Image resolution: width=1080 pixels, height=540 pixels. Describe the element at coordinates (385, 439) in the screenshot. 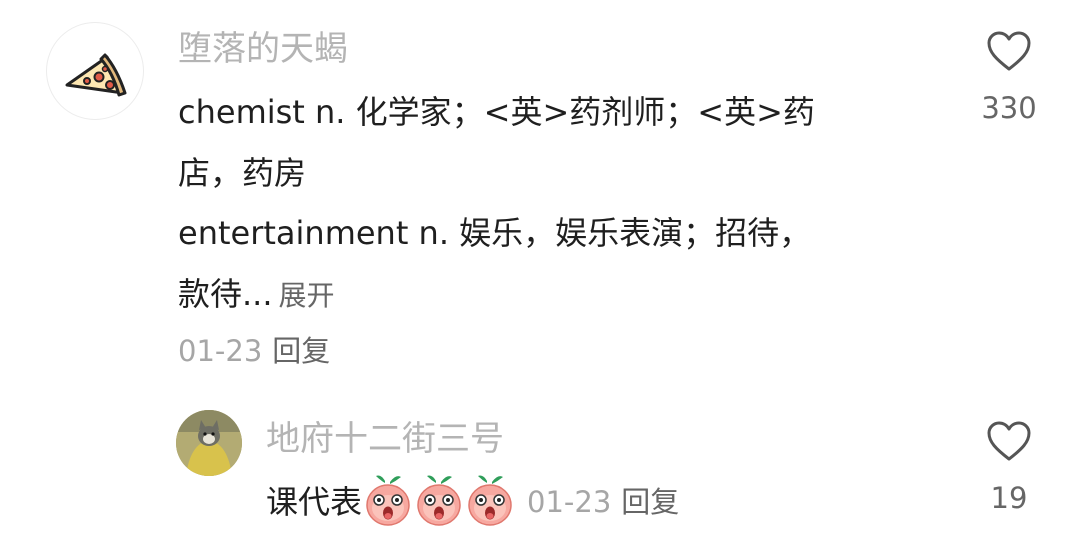

I see `reply-author: 地府十二街三号` at that location.